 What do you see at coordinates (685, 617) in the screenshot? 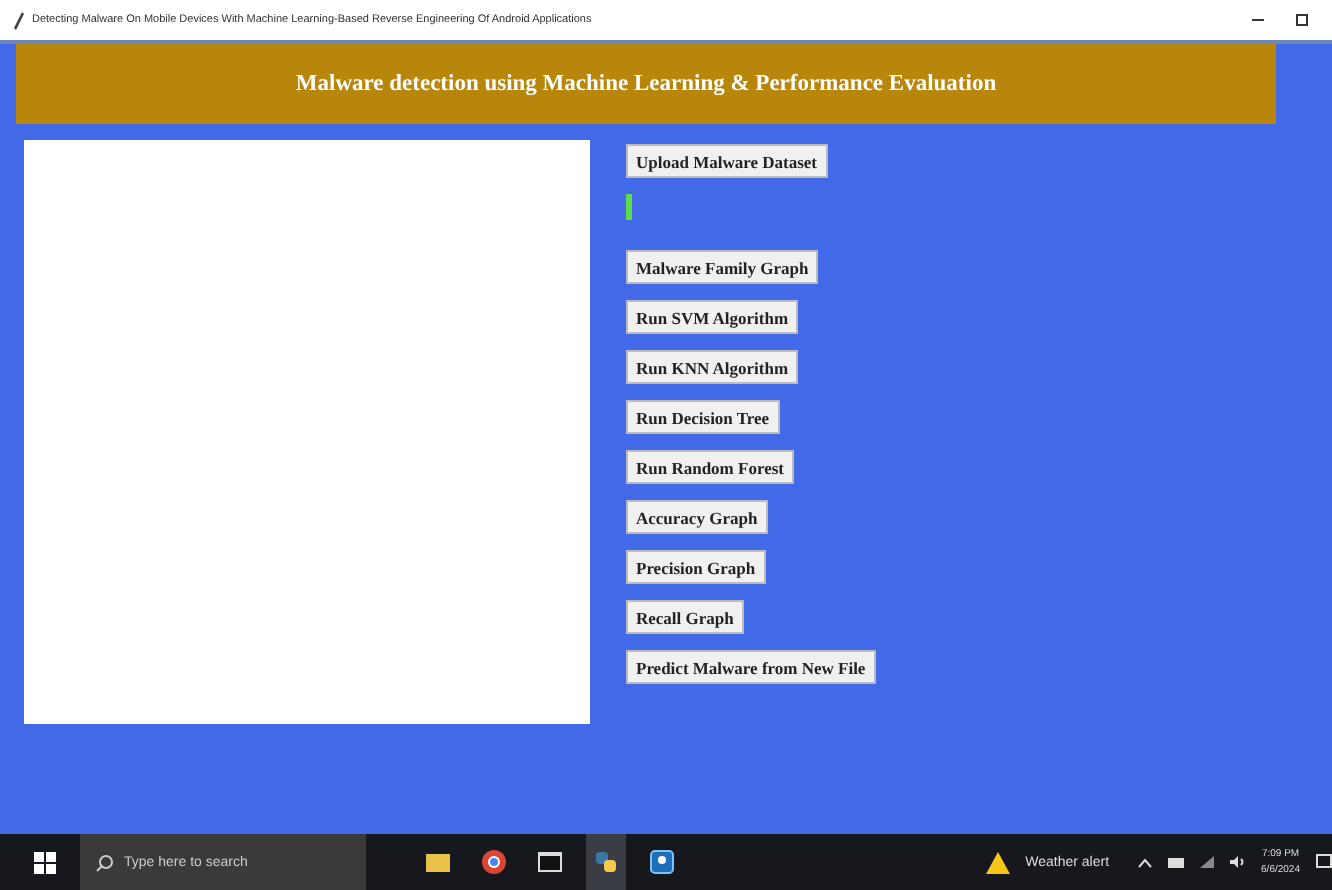
I see `action-button: Recall Graph` at bounding box center [685, 617].